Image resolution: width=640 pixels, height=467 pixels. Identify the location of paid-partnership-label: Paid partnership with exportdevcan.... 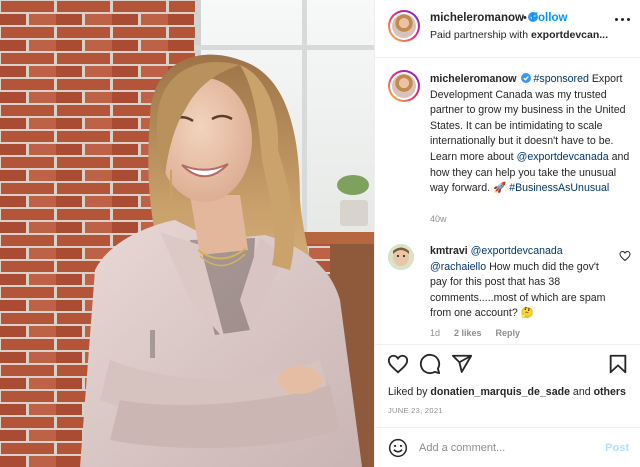
(519, 35).